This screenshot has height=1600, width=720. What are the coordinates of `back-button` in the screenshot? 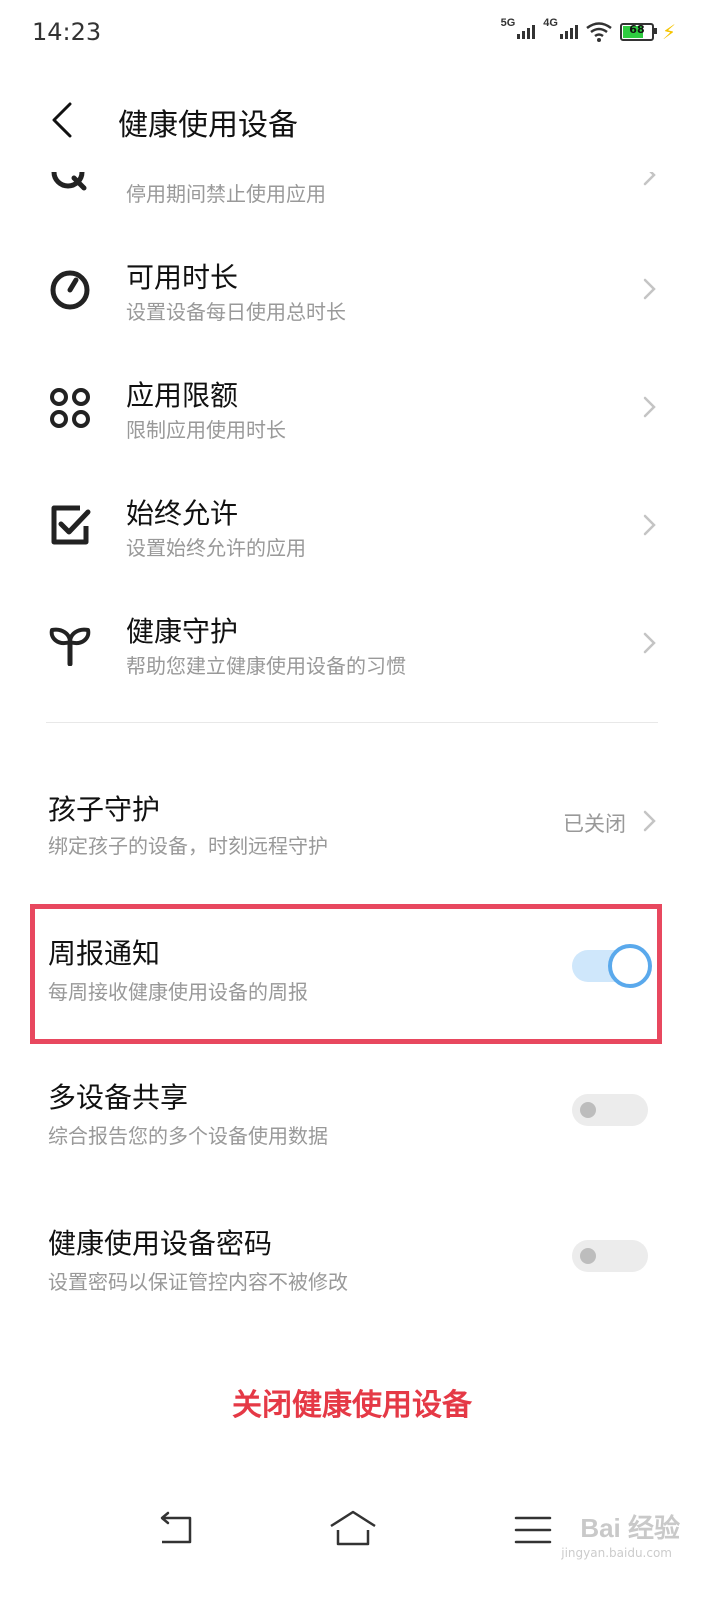 It's located at (62, 120).